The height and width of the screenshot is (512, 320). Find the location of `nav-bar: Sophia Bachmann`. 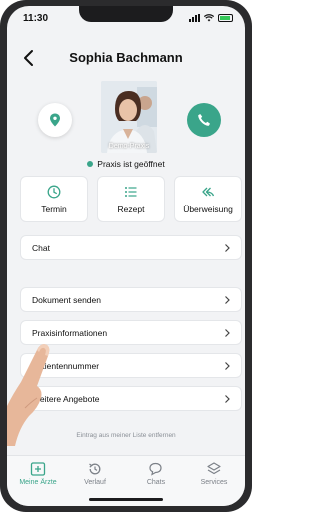

nav-bar: Sophia Bachmann is located at coordinates (126, 58).